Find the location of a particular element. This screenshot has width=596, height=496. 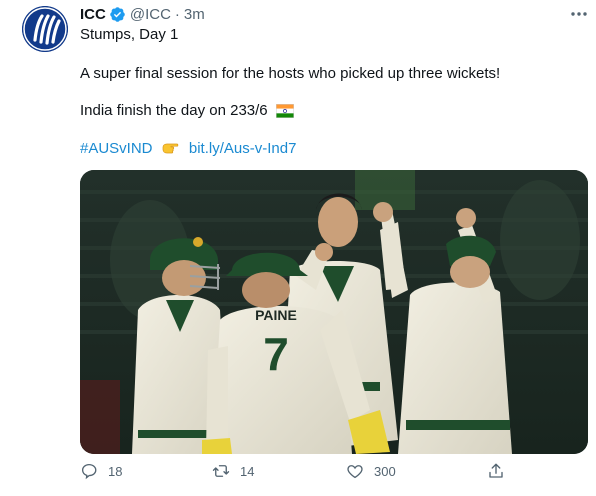

jersey-number-text: 7 is located at coordinates (276, 354).